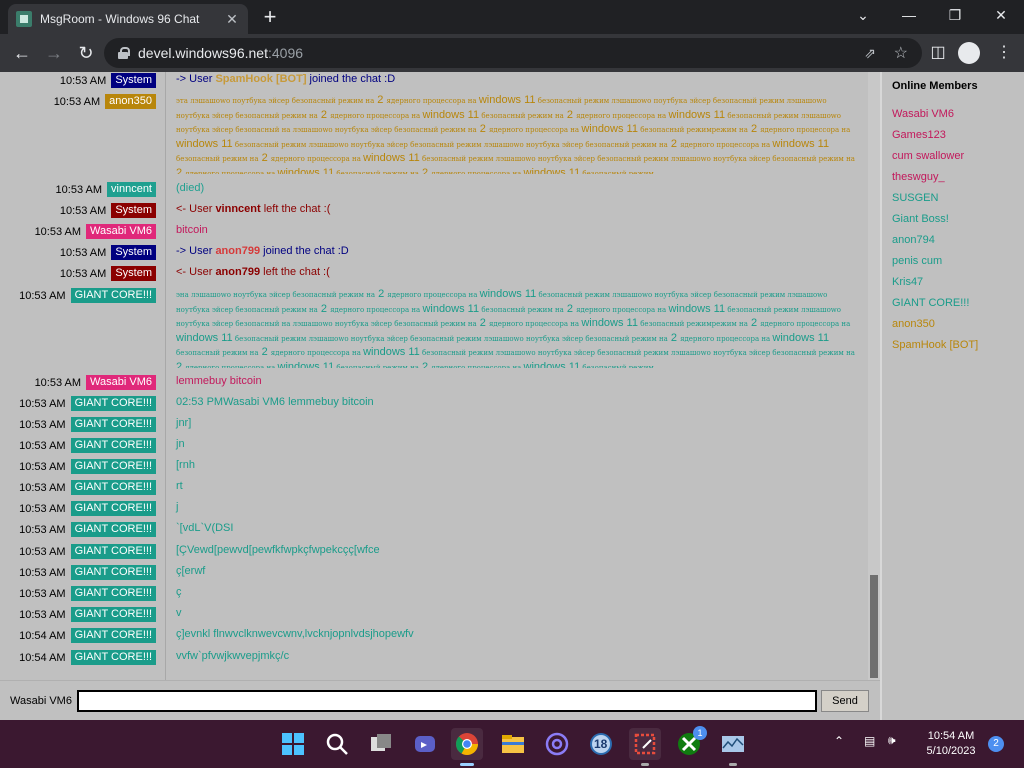  I want to click on share-icon: ⇗, so click(870, 53).